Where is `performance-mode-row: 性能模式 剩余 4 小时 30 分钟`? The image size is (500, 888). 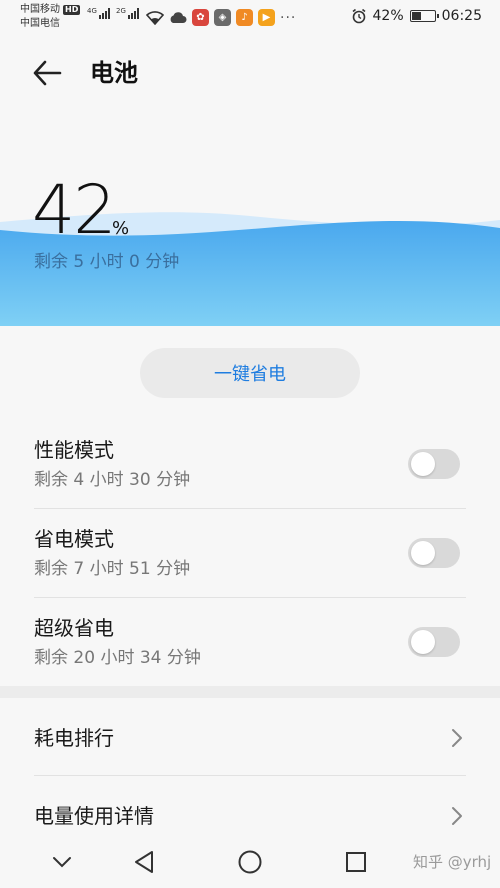
performance-mode-row: 性能模式 剩余 4 小时 30 分钟 is located at coordinates (250, 464).